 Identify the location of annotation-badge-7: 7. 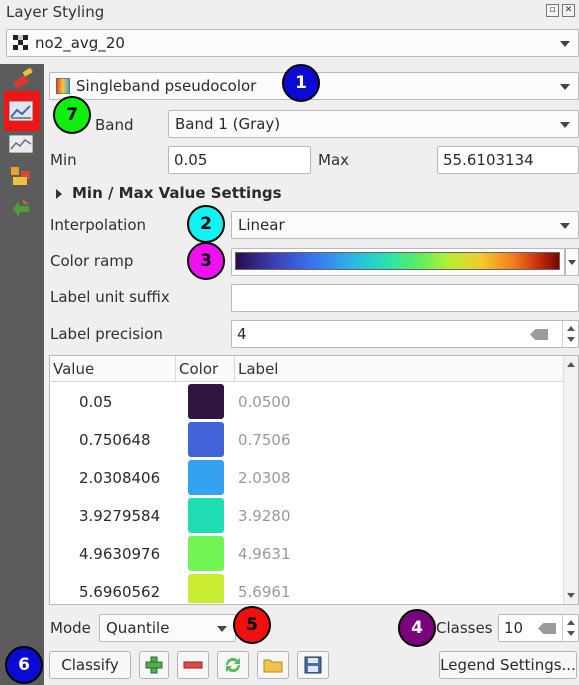
(72, 115).